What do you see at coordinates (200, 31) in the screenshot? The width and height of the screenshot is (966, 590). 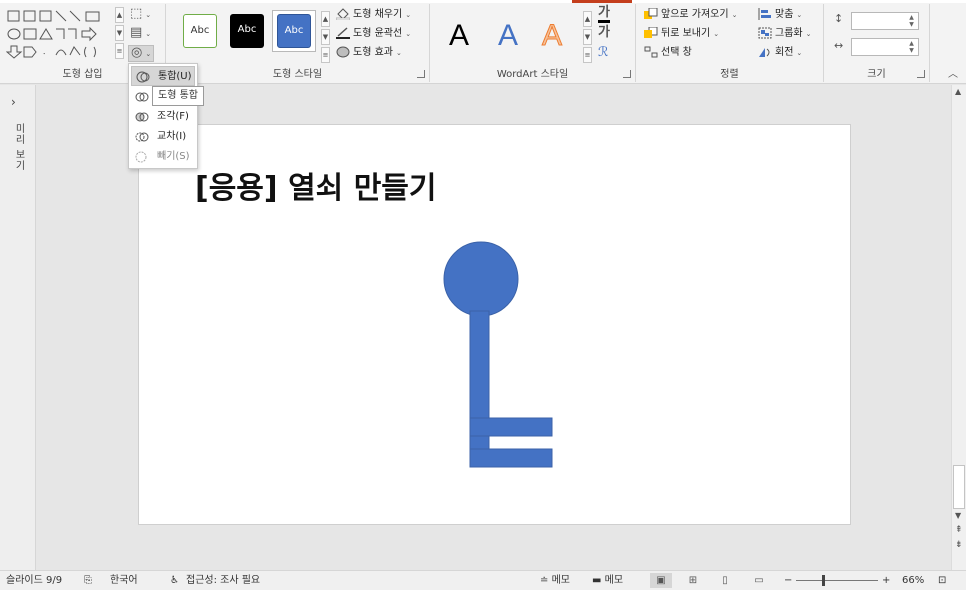 I see `shape-style-outline: Abc` at bounding box center [200, 31].